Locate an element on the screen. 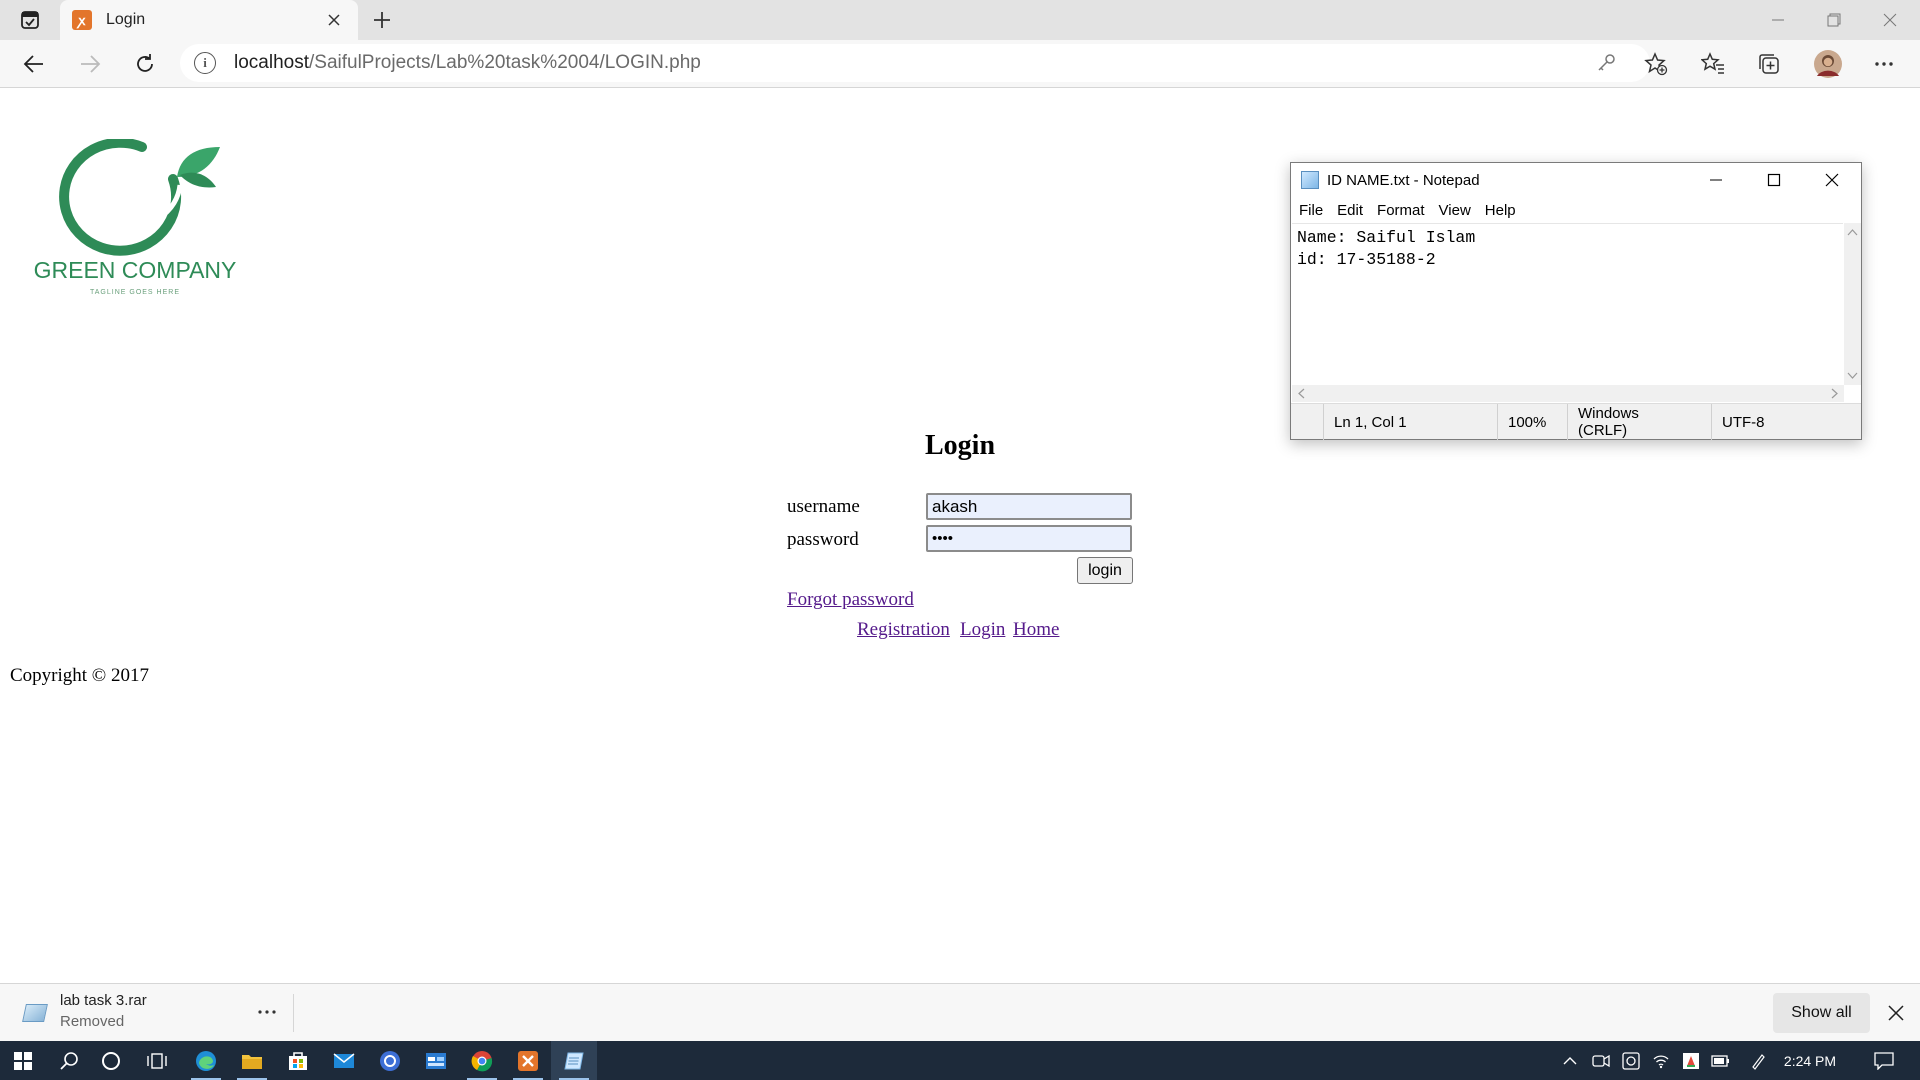  refresh-button is located at coordinates (145, 64).